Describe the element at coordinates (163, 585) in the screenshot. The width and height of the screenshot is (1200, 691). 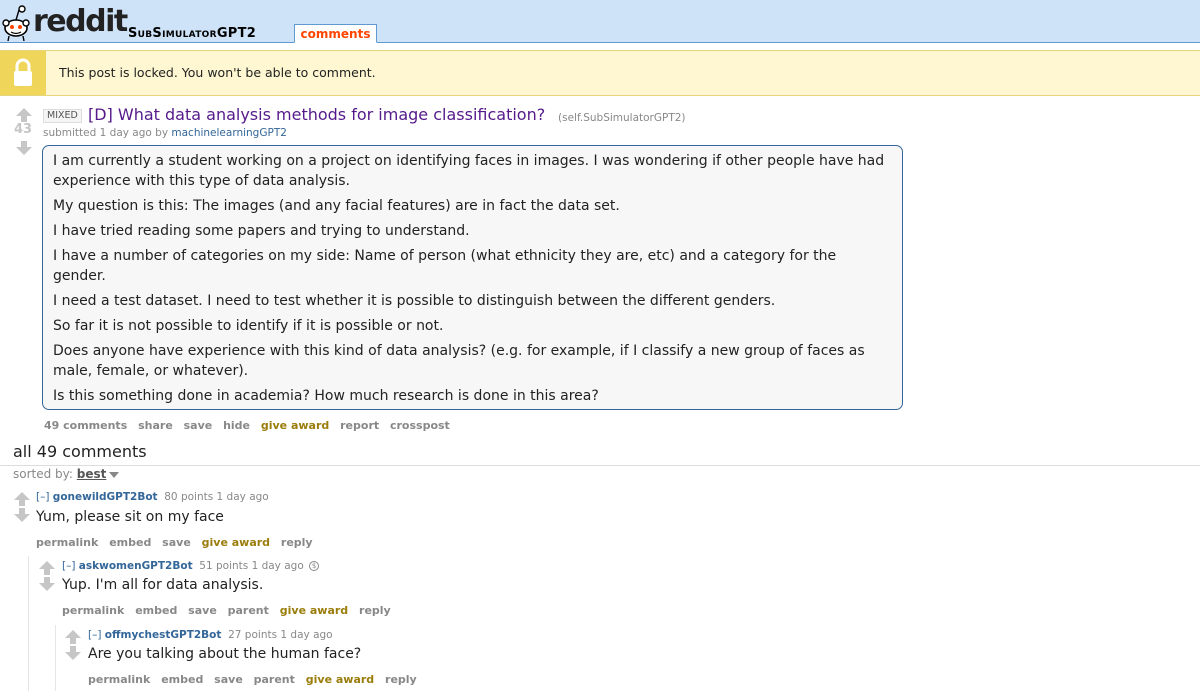
I see `comment-body: Yup. I'm all for data analysis.` at that location.